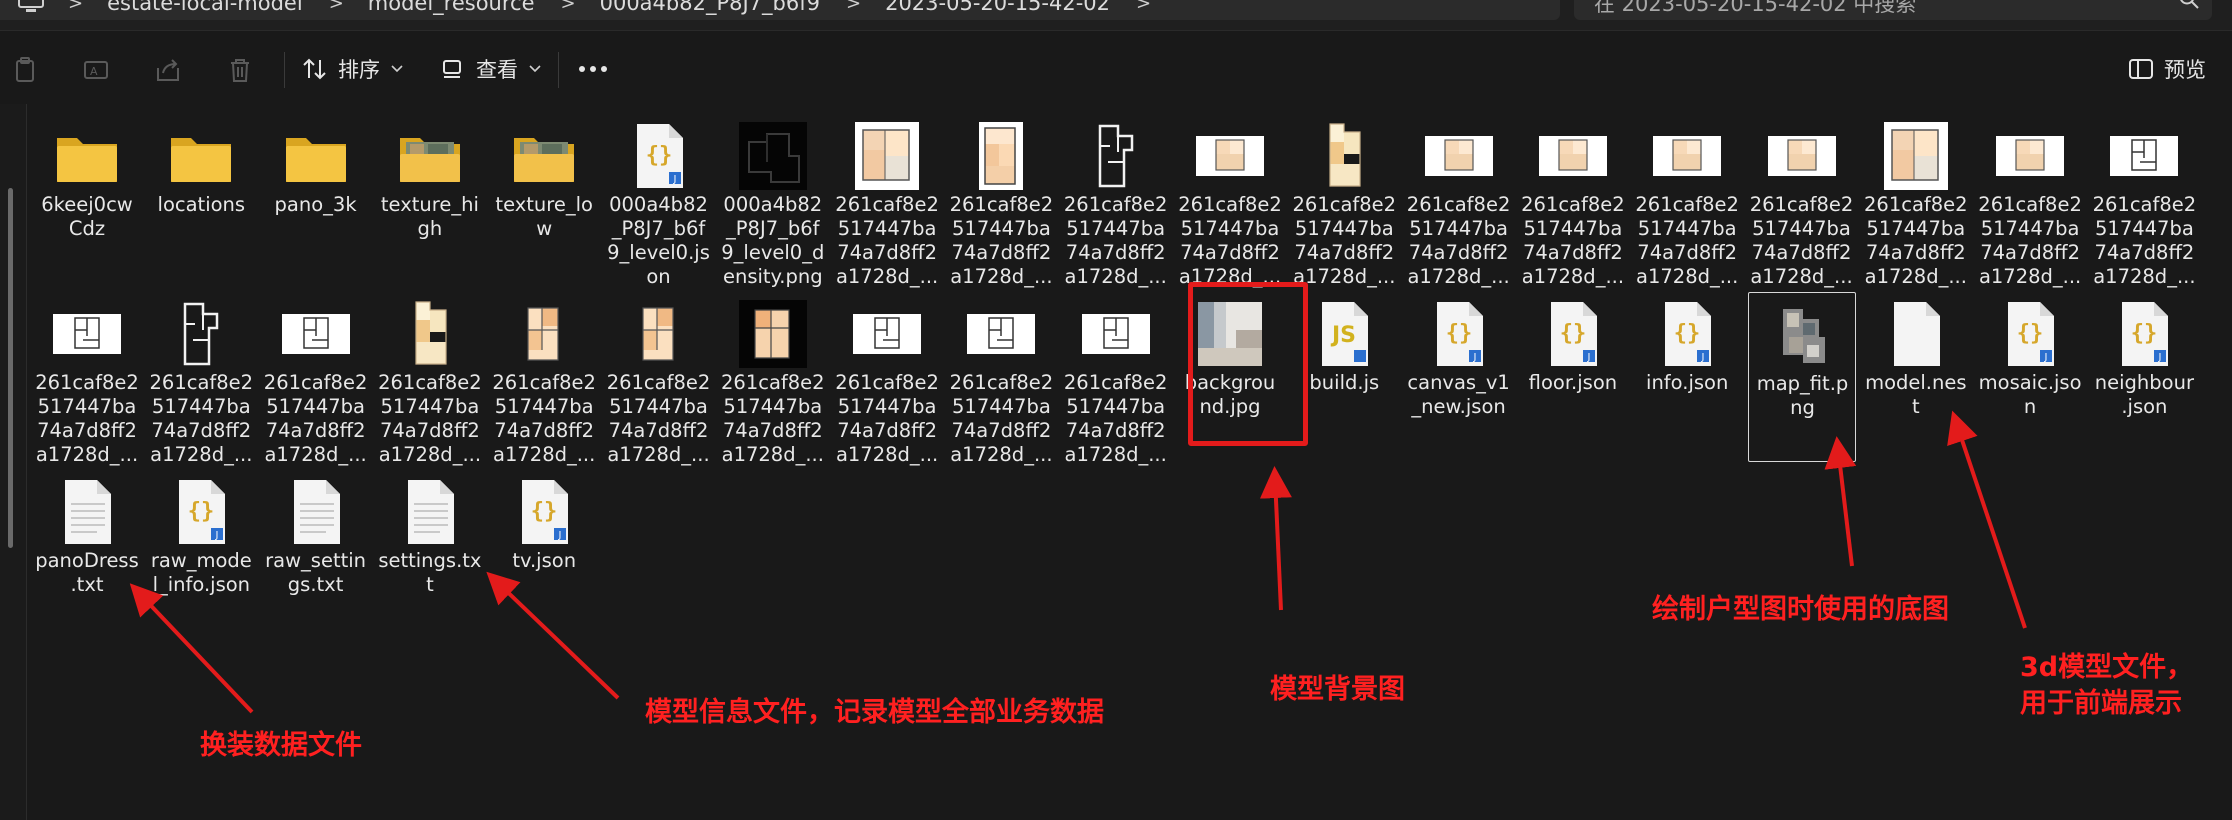 The height and width of the screenshot is (820, 2232). What do you see at coordinates (544, 216) in the screenshot?
I see `file-name: texture_lo w` at bounding box center [544, 216].